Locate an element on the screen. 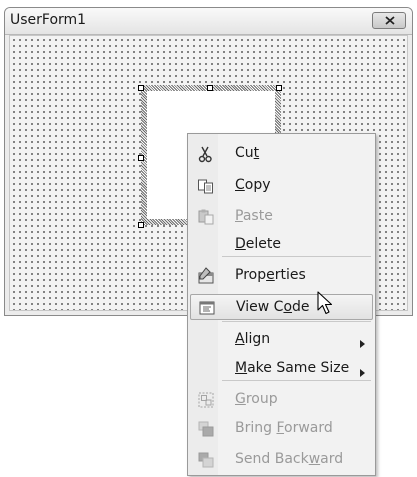 The width and height of the screenshot is (417, 477). view-code-icon is located at coordinates (207, 308).